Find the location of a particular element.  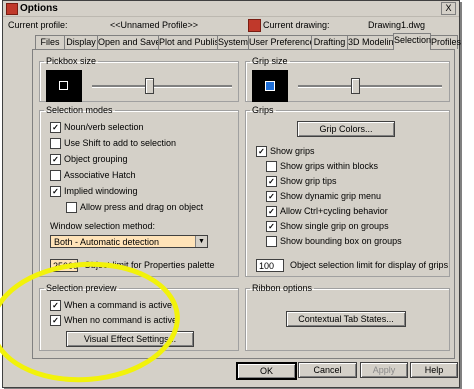

tab-display: Display is located at coordinates (81, 42).